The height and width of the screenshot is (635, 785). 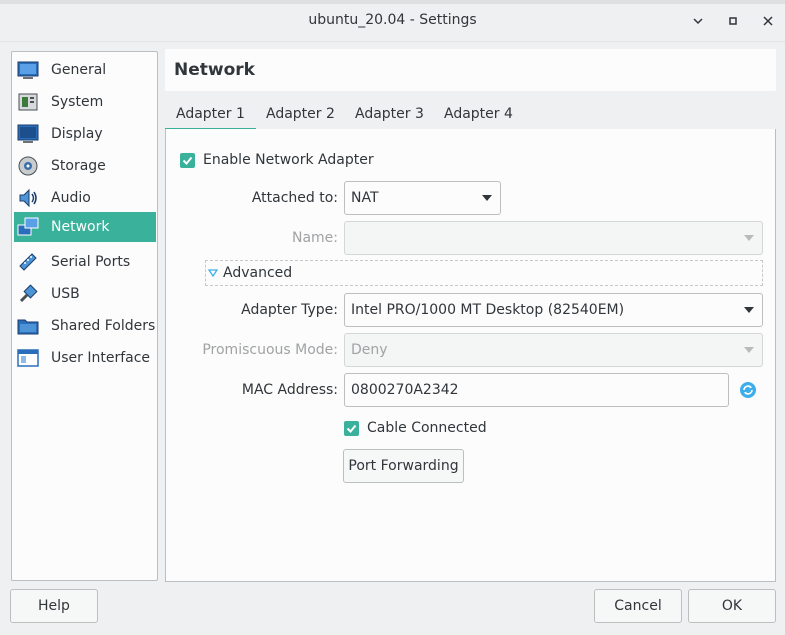 I want to click on sidebar-item-network: Network, so click(x=85, y=227).